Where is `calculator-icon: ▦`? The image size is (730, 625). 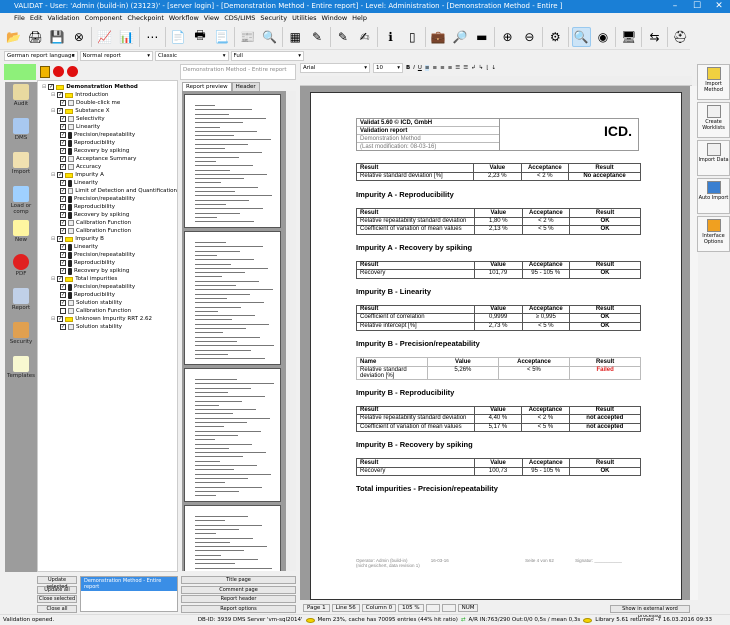 calculator-icon: ▦ is located at coordinates (295, 37).